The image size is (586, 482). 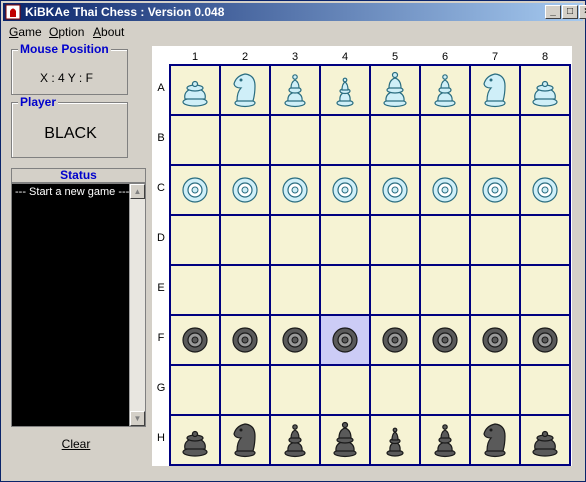 I want to click on square-A2, so click(x=245, y=90).